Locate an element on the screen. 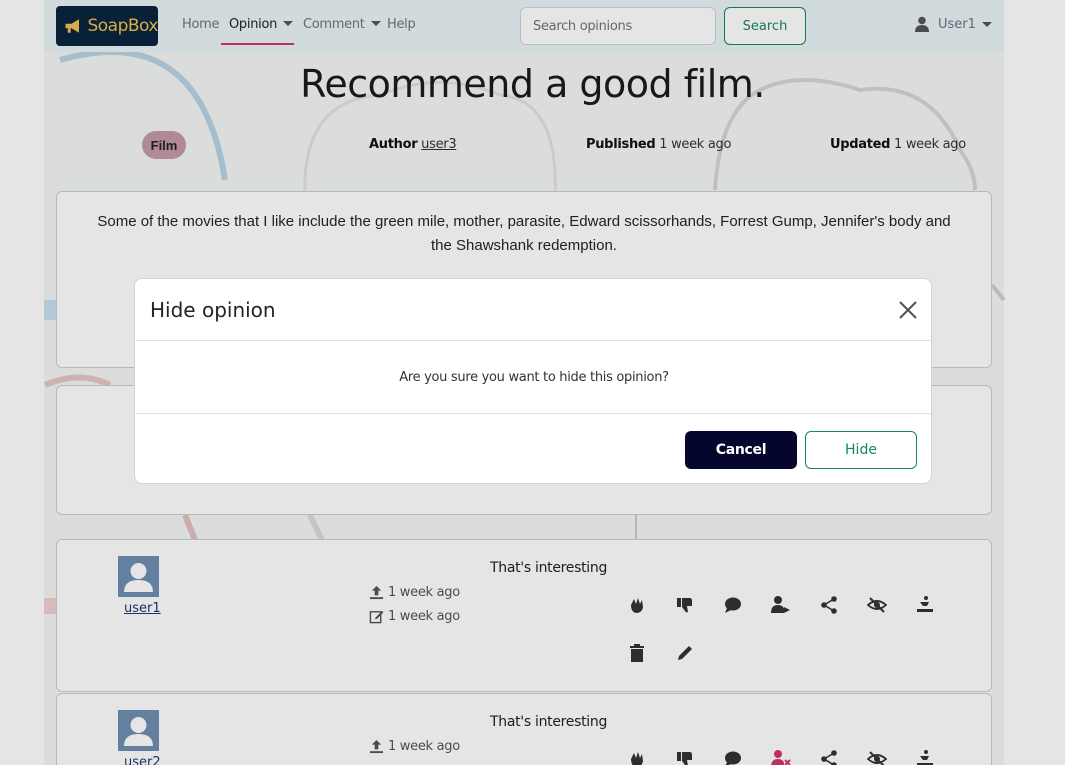 Image resolution: width=1065 pixels, height=765 pixels. cancel-button: Cancel is located at coordinates (741, 450).